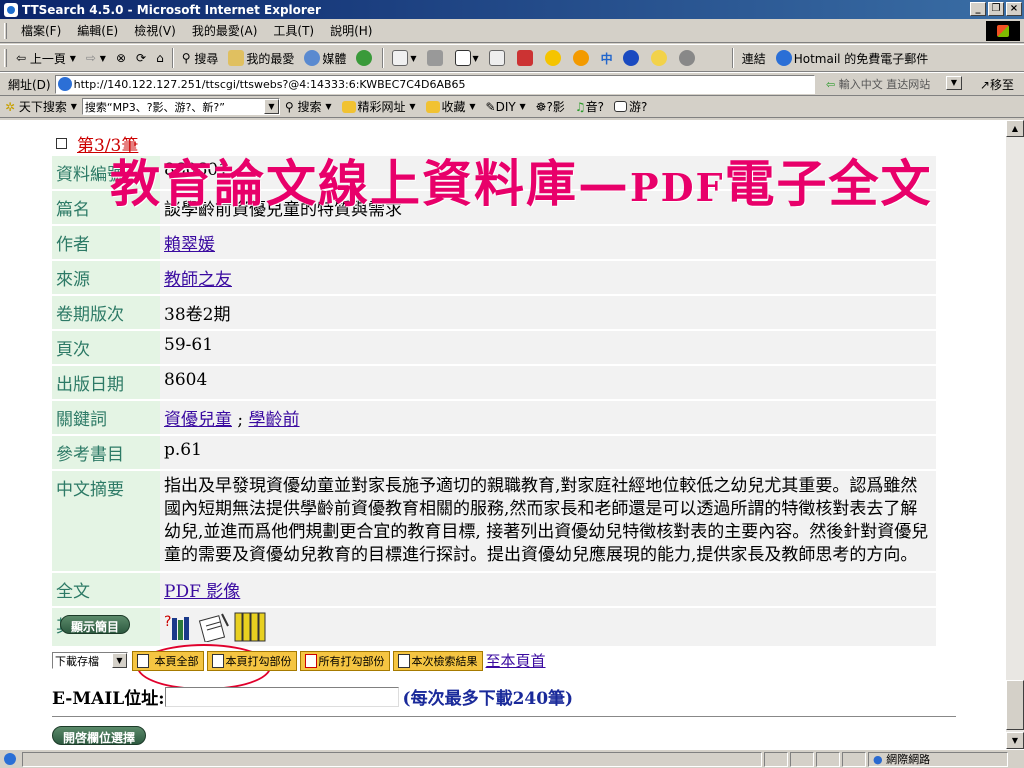 The image size is (1024, 768). I want to click on show-brief-button: 顯示簡目, so click(95, 624).